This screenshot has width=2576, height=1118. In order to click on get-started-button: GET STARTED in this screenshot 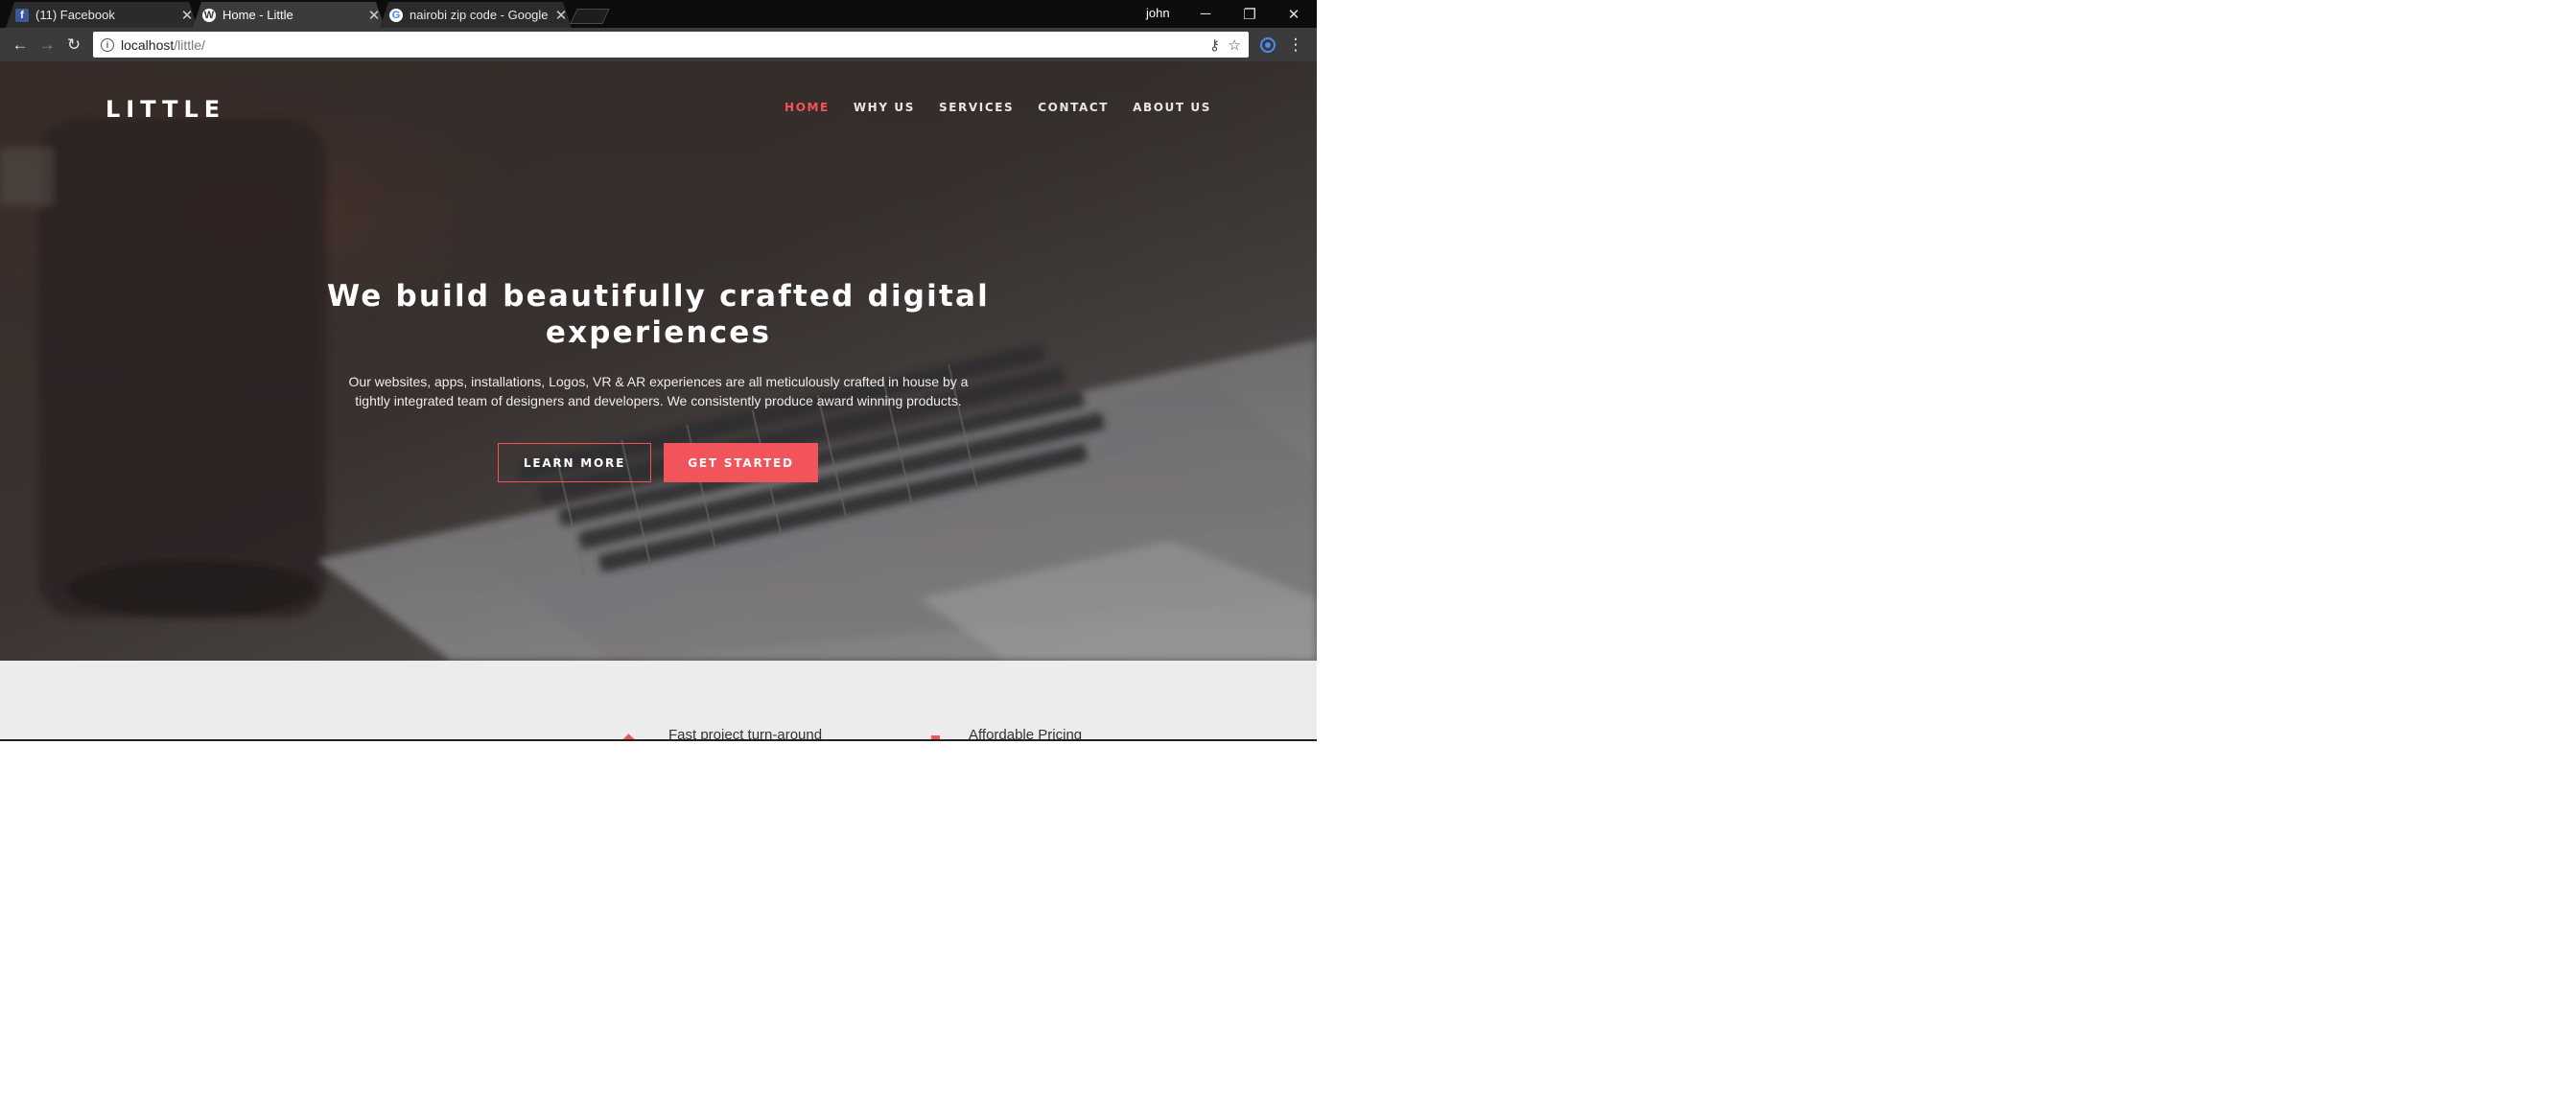, I will do `click(741, 462)`.